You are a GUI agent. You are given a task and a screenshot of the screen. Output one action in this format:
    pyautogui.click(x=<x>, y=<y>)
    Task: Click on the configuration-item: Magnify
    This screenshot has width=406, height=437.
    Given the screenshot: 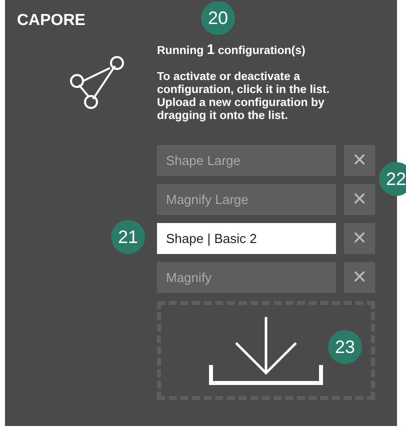 What is the action you would take?
    pyautogui.click(x=246, y=277)
    